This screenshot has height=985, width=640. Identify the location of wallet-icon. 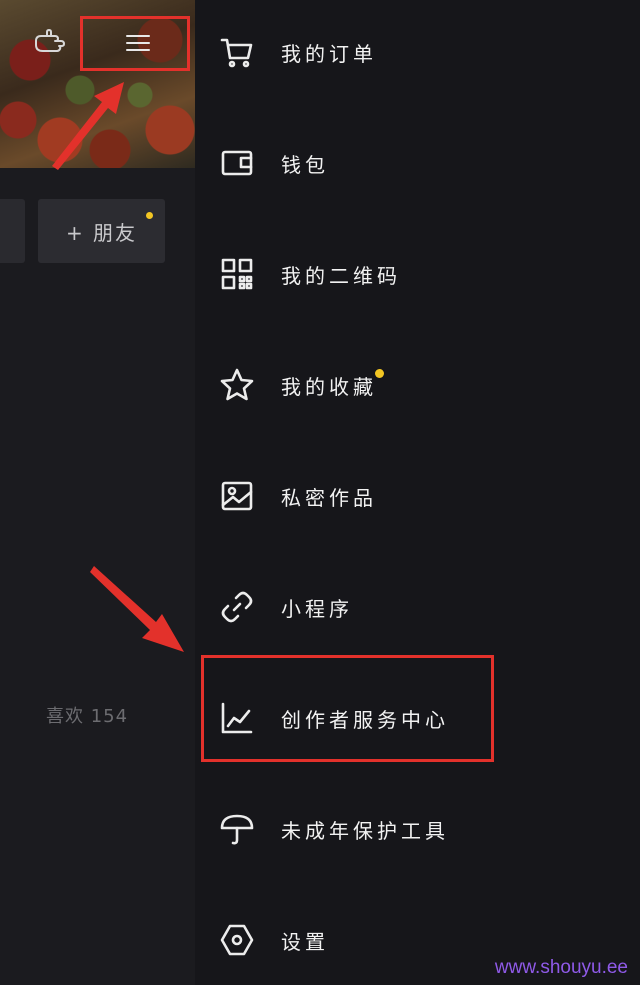
(237, 163).